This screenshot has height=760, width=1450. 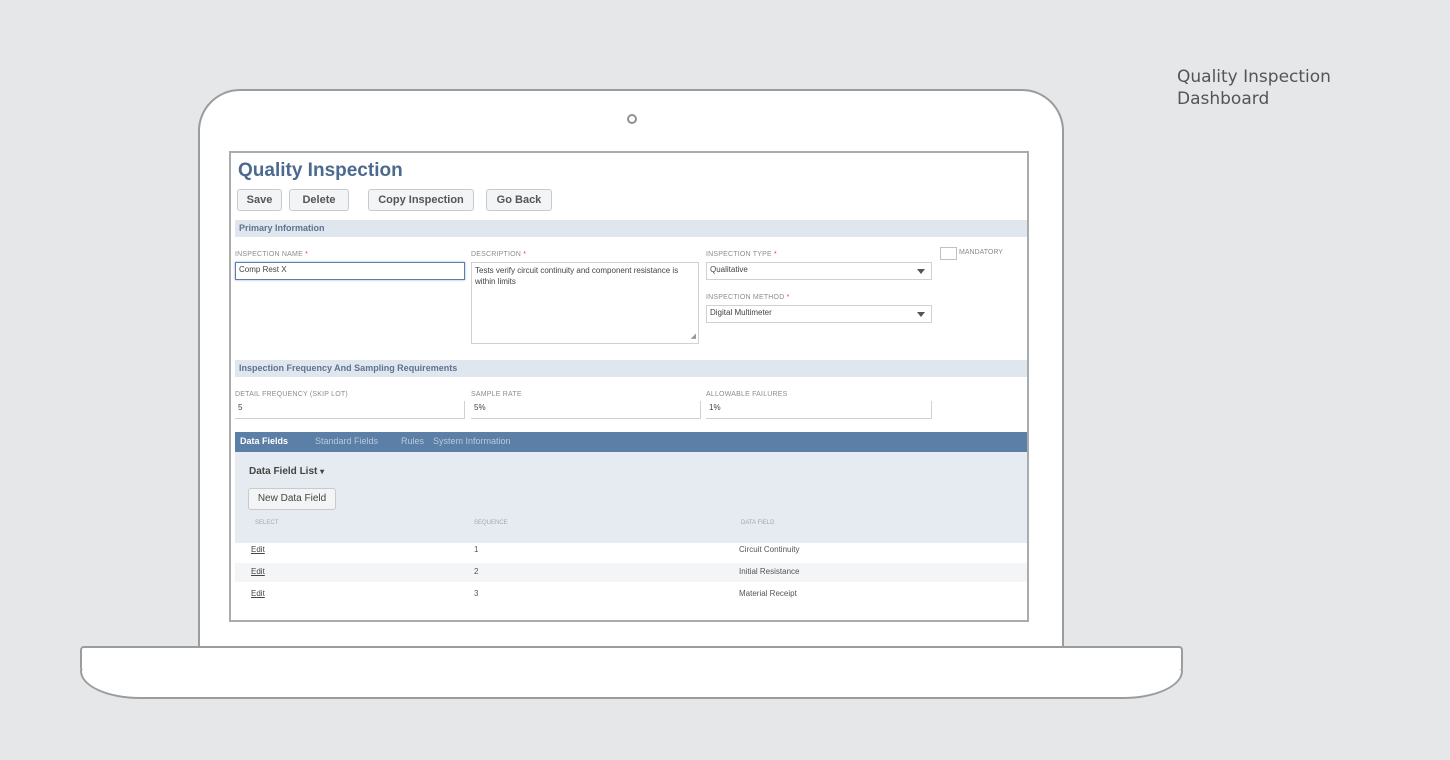 I want to click on inspection-type-select: Qualitative, so click(x=819, y=271).